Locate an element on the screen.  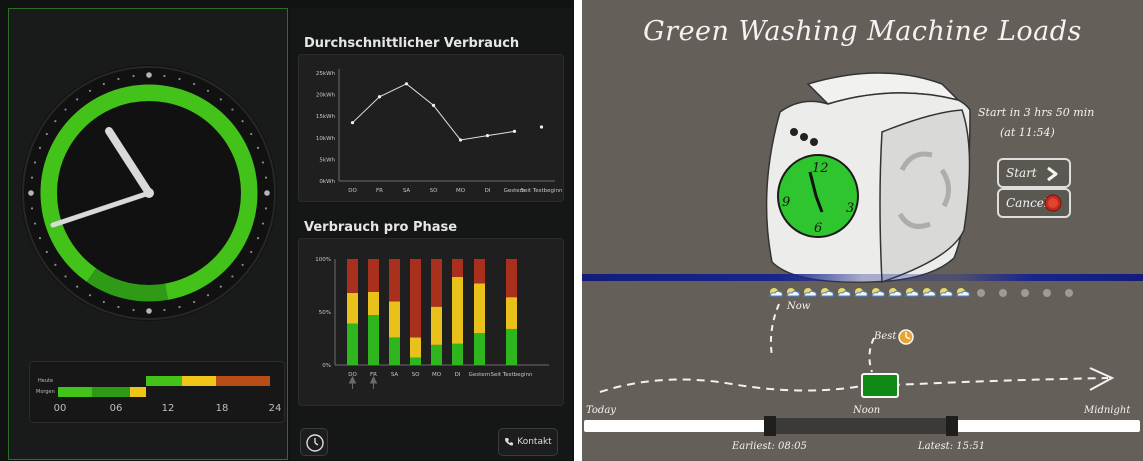
x-tick-label: Seit Testbeginn is located at coordinates (541, 191).